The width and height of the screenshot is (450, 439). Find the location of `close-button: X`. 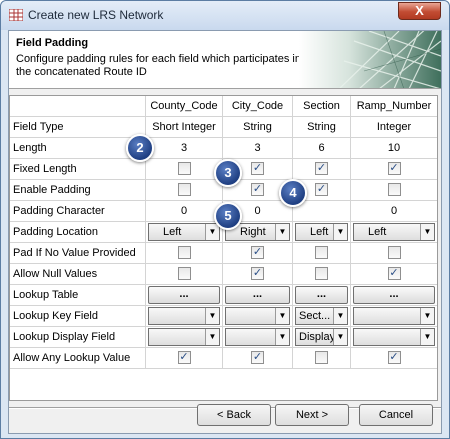

close-button: X is located at coordinates (419, 11).